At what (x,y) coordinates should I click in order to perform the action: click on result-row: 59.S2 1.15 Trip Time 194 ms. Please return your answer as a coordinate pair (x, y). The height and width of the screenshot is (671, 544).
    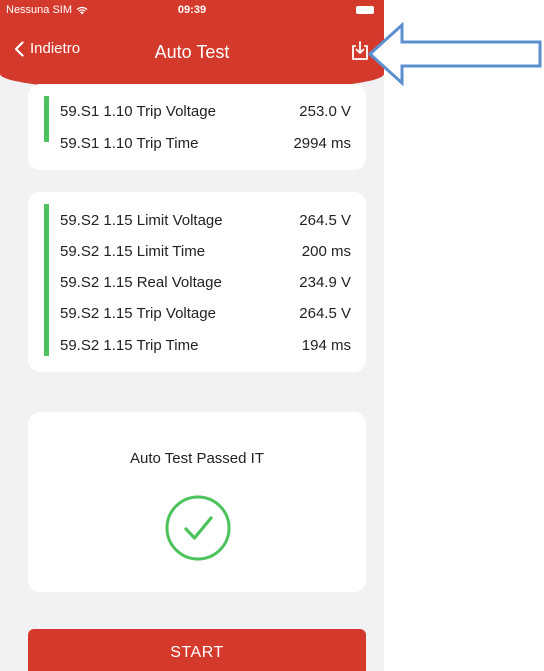
    Looking at the image, I should click on (205, 345).